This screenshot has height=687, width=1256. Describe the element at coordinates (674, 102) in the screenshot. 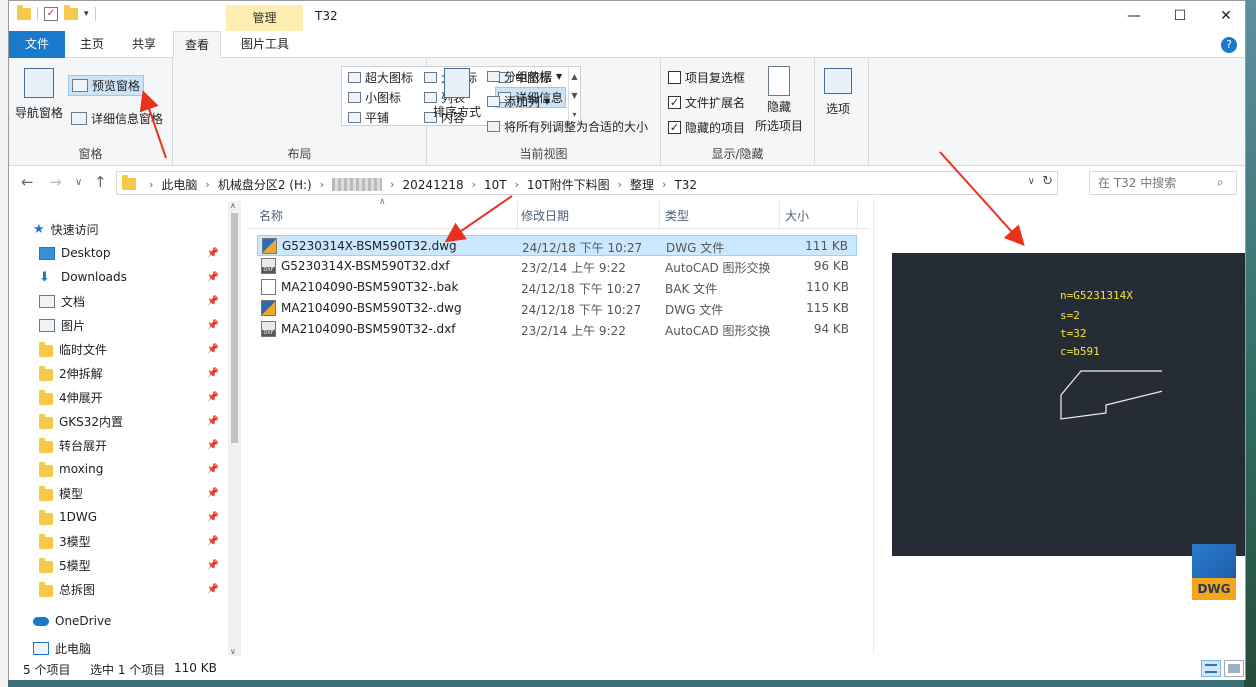

I see `file-extensions-checkbox: ✓` at that location.